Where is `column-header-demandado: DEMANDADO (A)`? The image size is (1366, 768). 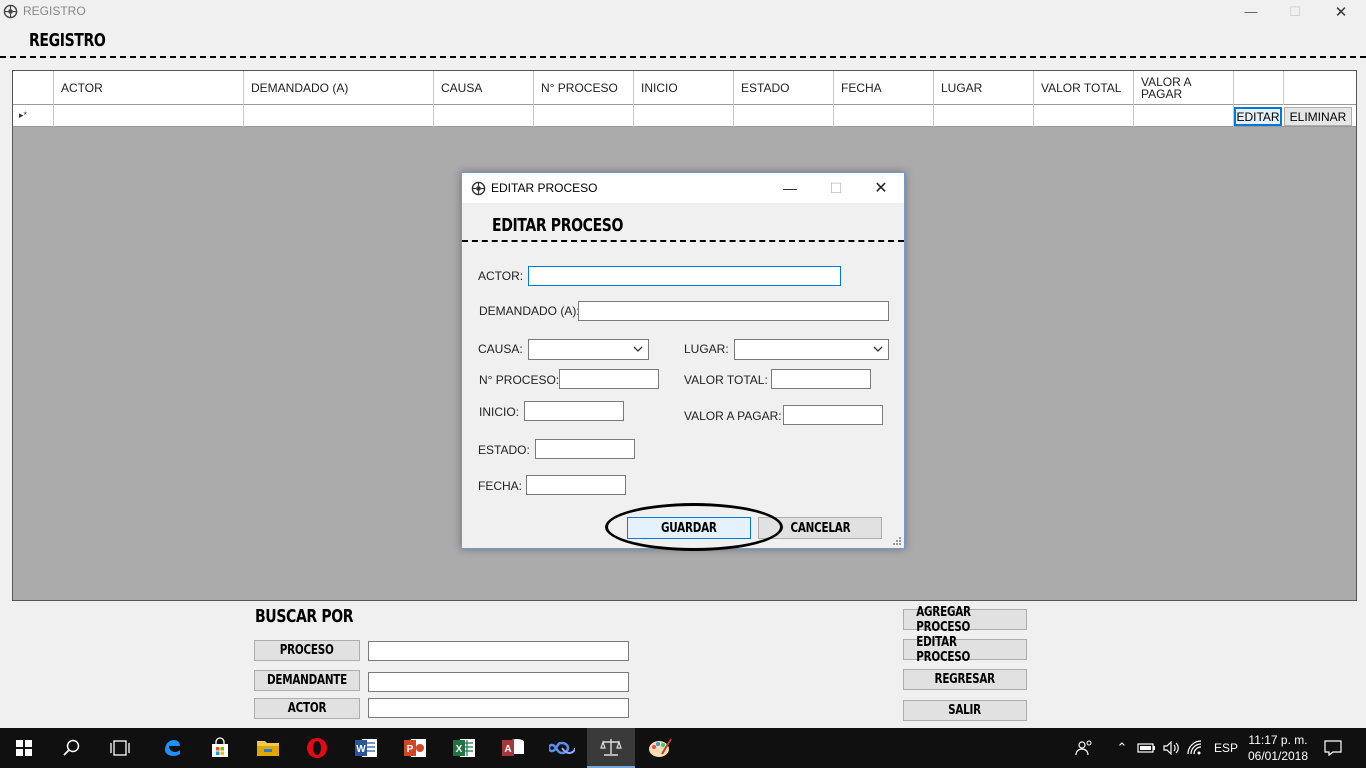 column-header-demandado: DEMANDADO (A) is located at coordinates (339, 88).